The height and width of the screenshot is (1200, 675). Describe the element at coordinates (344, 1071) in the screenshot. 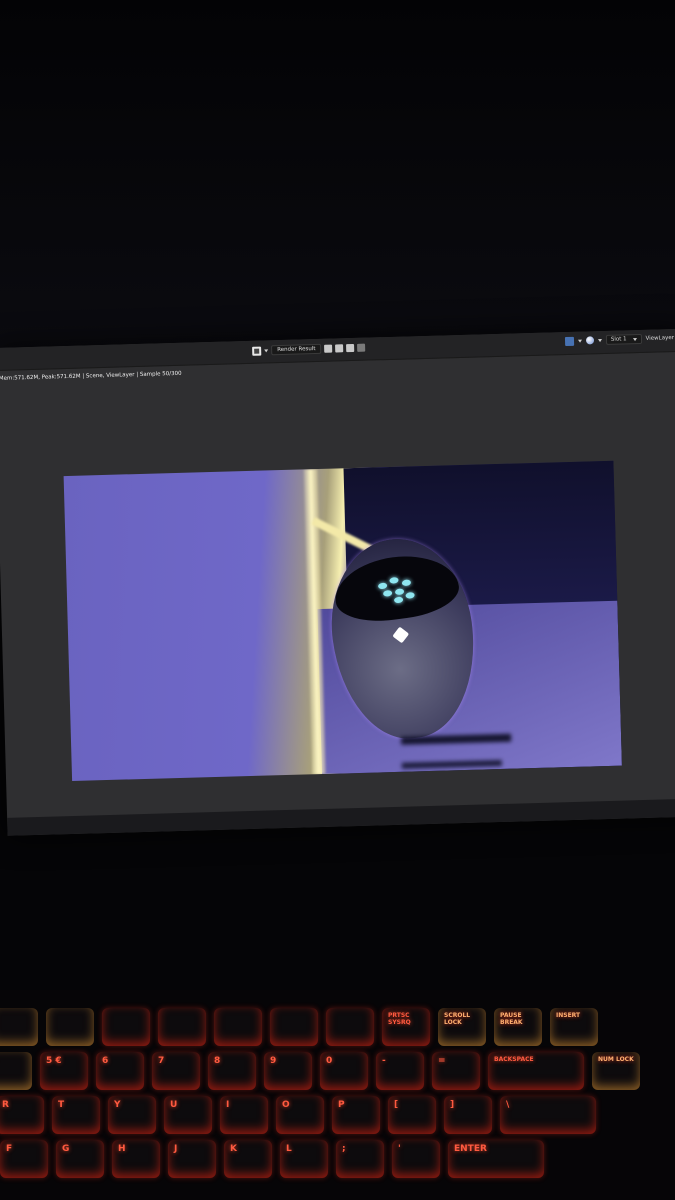

I see `key: 0` at that location.